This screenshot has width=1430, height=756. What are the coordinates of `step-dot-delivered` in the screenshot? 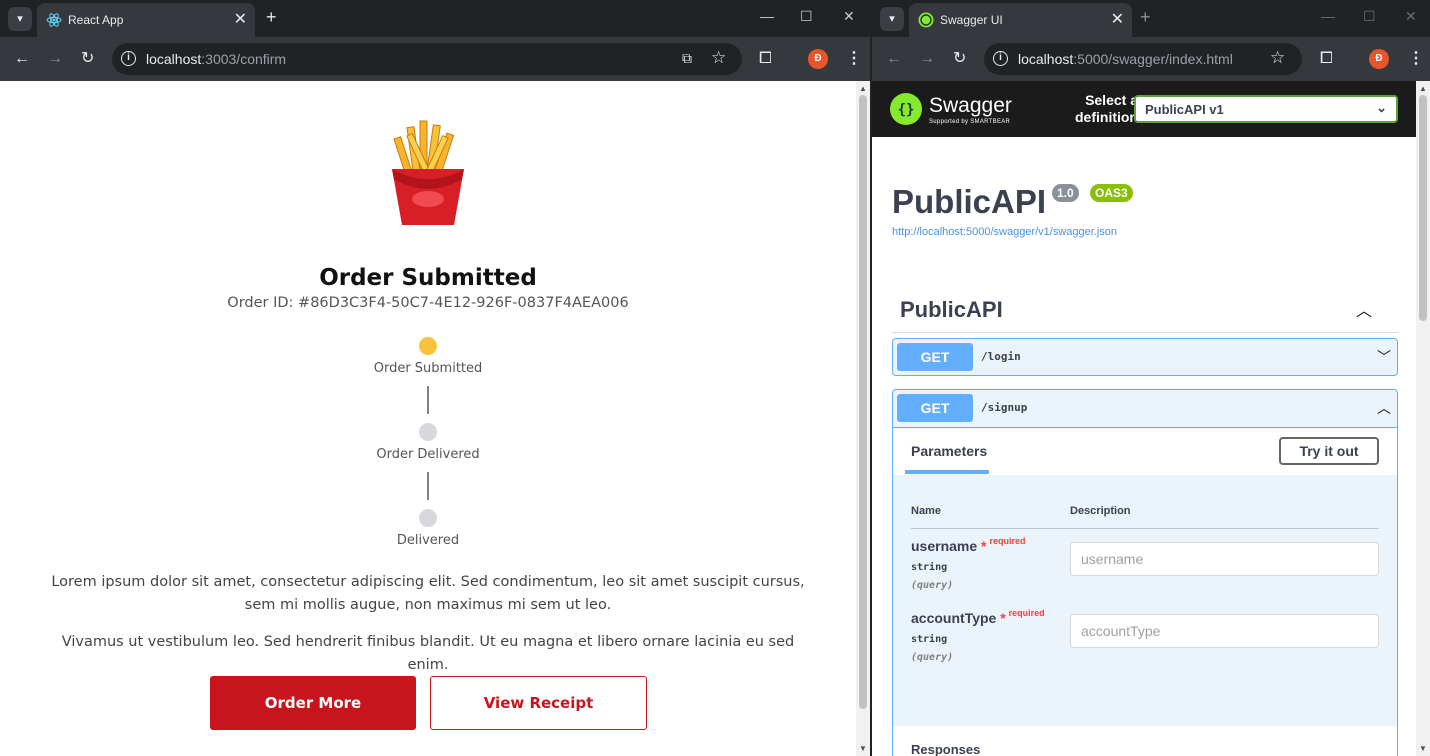 It's located at (428, 518).